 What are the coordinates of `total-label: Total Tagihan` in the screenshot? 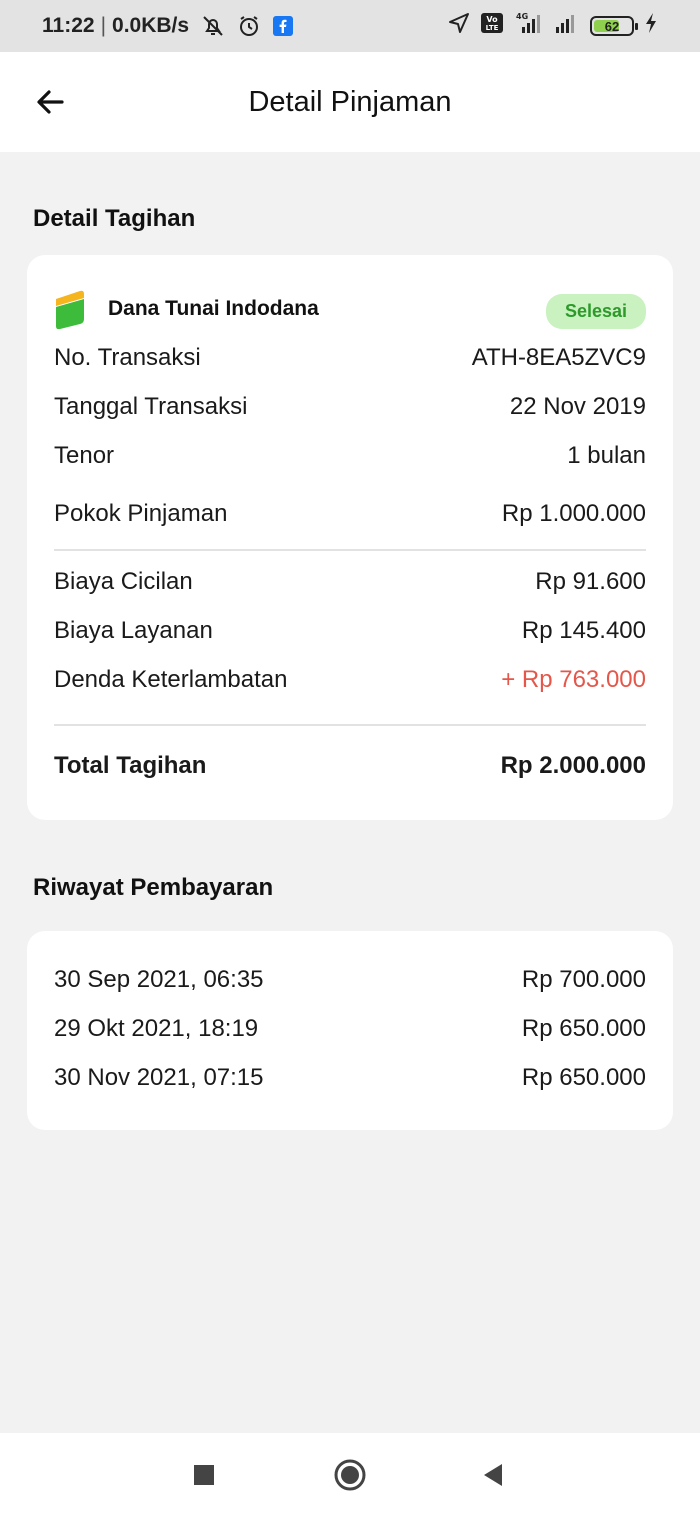 It's located at (130, 765).